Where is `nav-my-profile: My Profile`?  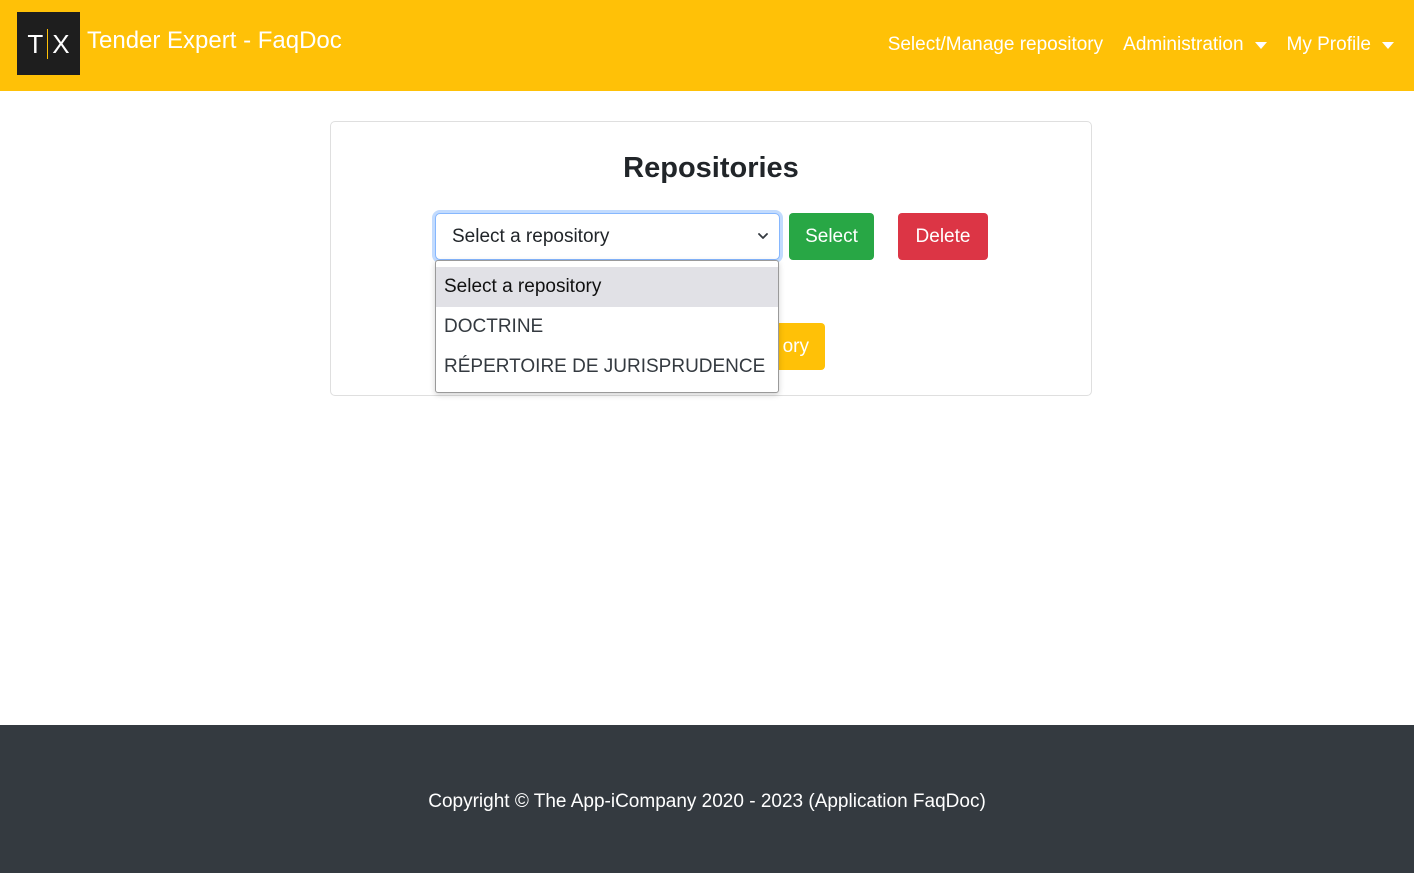
nav-my-profile: My Profile is located at coordinates (1340, 45).